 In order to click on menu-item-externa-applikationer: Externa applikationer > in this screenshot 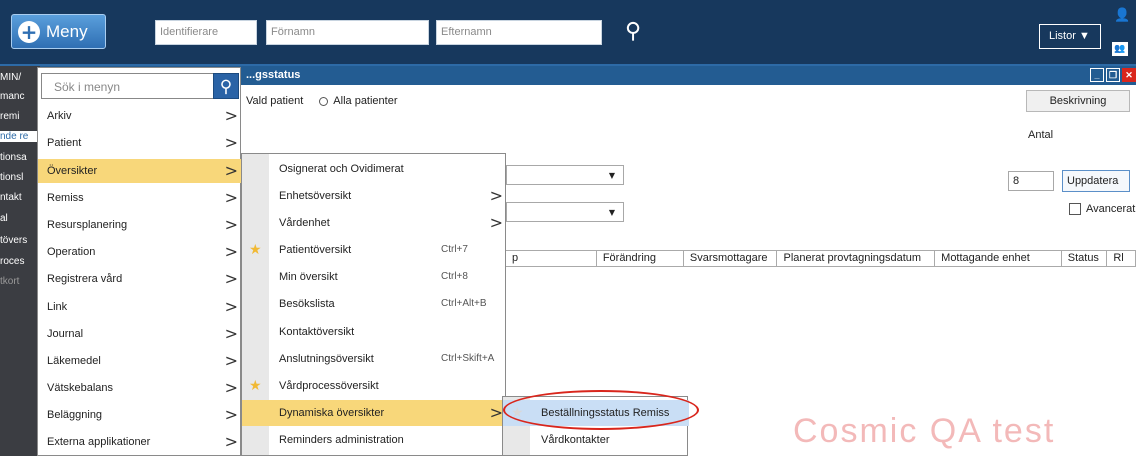, I will do `click(140, 442)`.